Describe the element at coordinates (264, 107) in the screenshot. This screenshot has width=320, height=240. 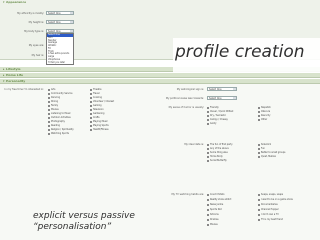
I see `humor-checkbox: Slapstick` at that location.